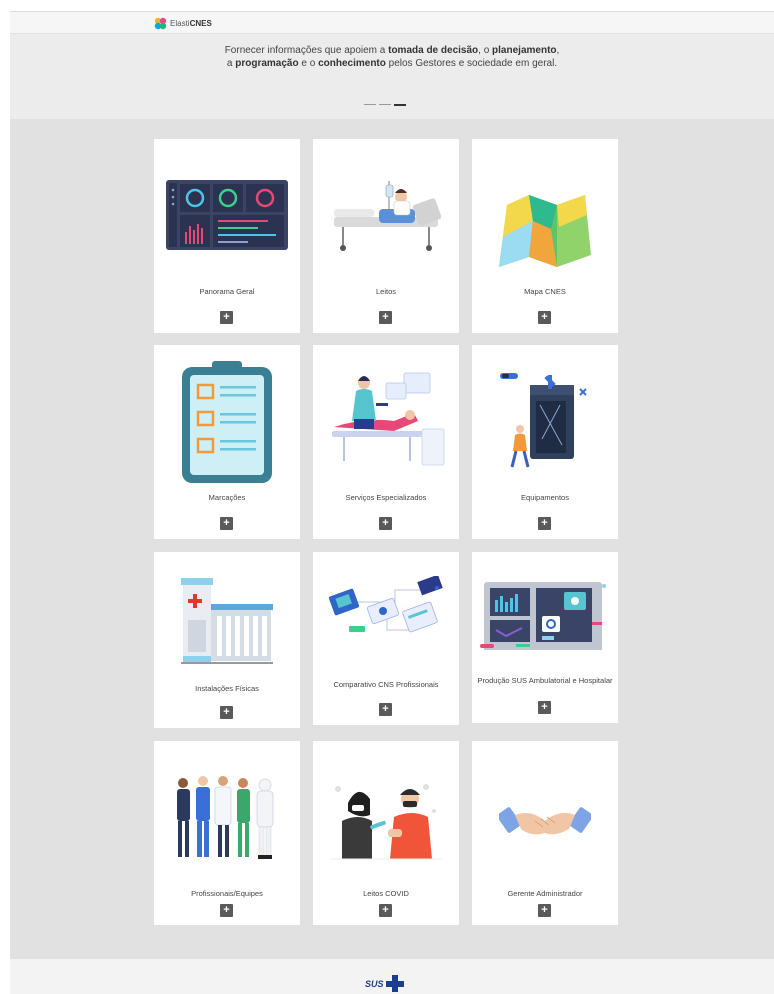 This screenshot has width=774, height=994. What do you see at coordinates (545, 291) in the screenshot?
I see `card-title: Mapa CNES` at bounding box center [545, 291].